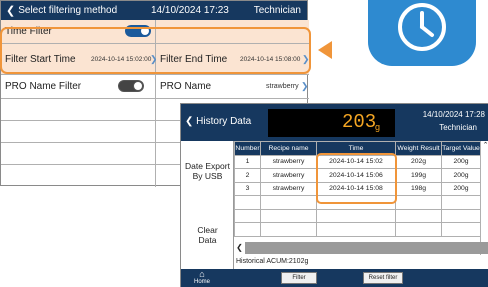  I want to click on history-datetime: 14/10/2024 17:28, so click(453, 114).